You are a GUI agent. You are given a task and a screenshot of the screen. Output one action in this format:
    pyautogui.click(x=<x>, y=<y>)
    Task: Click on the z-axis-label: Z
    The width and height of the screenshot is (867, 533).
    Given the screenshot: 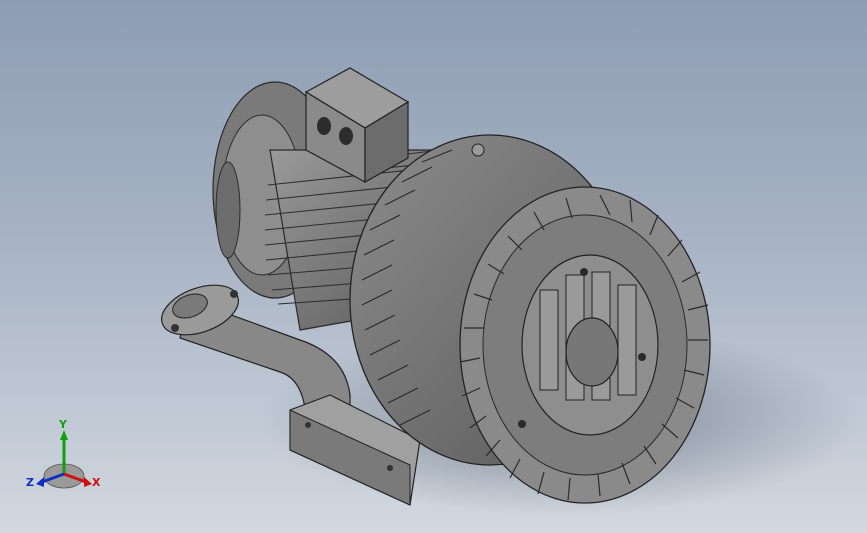 What is the action you would take?
    pyautogui.click(x=30, y=482)
    